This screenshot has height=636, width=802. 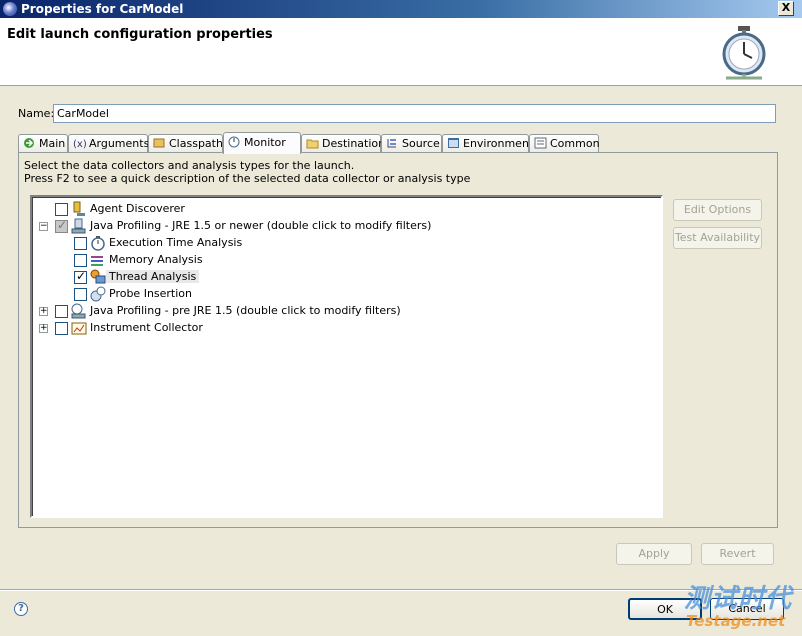 What do you see at coordinates (738, 599) in the screenshot?
I see `watermark-chinese-text: 测试时代` at bounding box center [738, 599].